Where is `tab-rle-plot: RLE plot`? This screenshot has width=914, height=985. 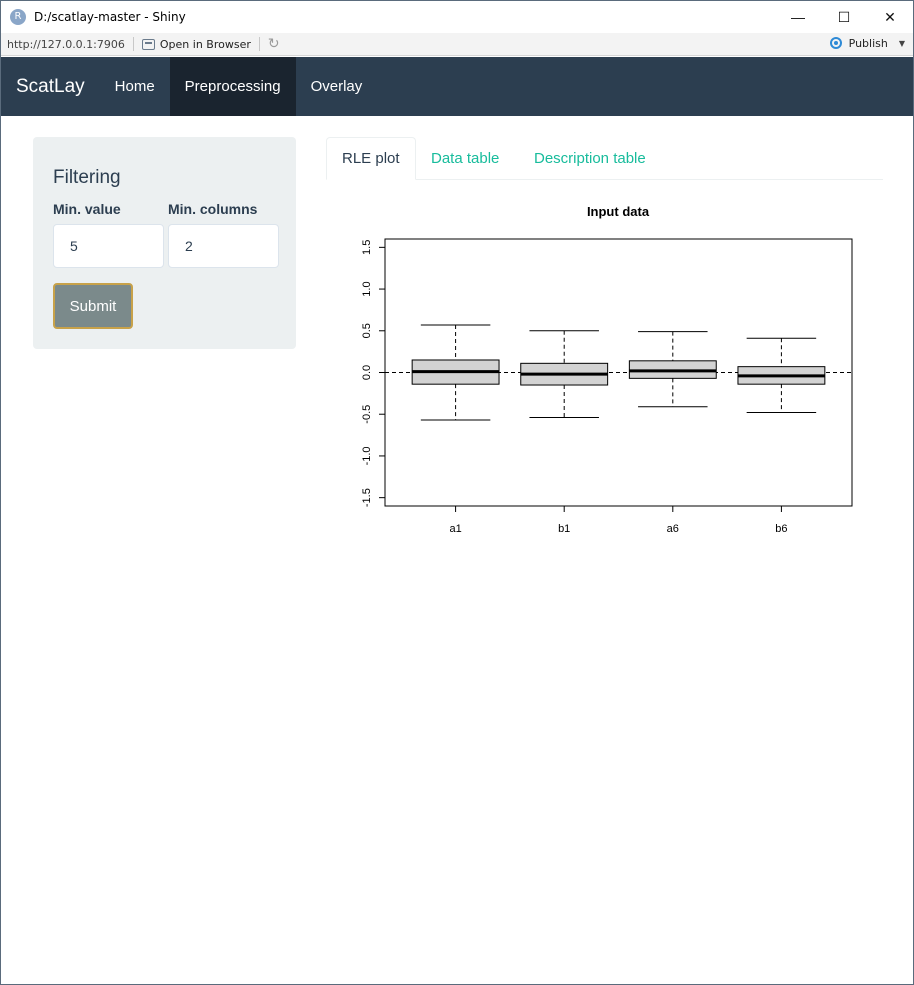 tab-rle-plot: RLE plot is located at coordinates (371, 158).